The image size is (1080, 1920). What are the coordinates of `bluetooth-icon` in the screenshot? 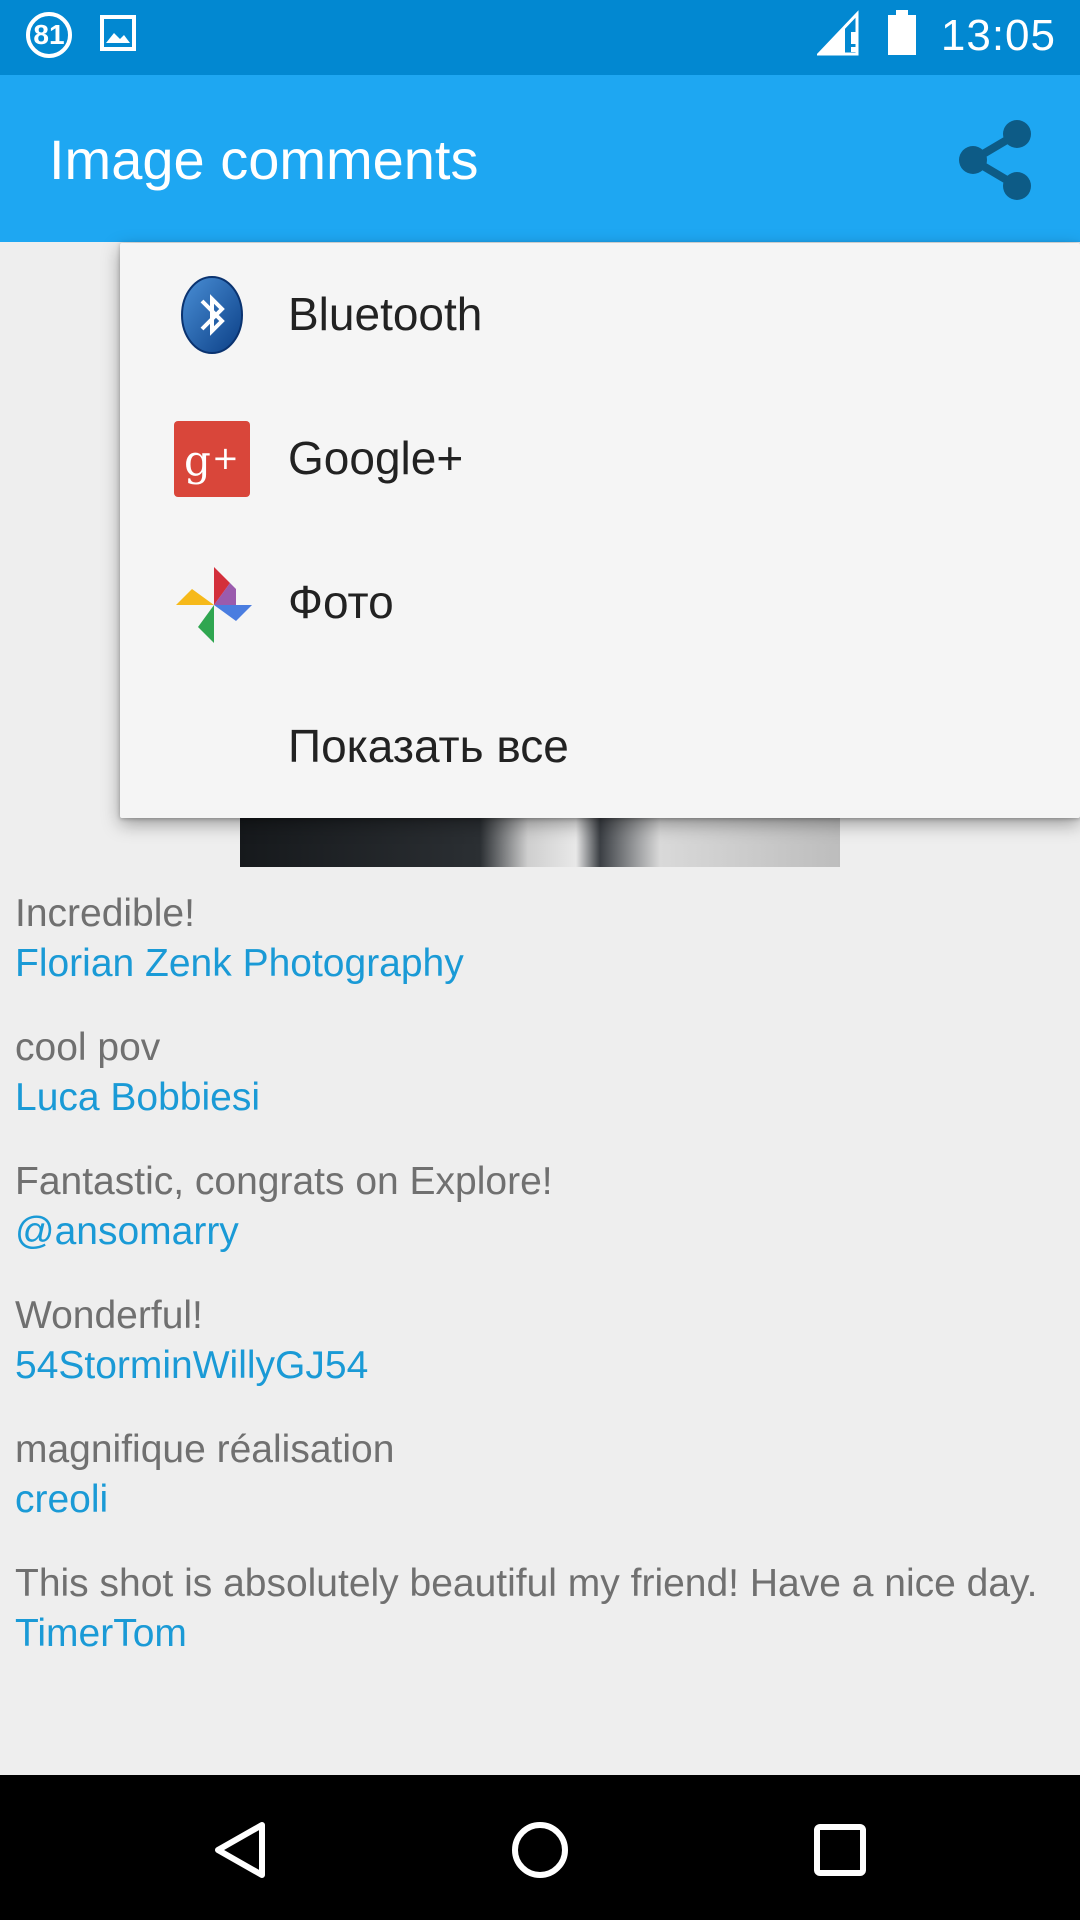 It's located at (212, 315).